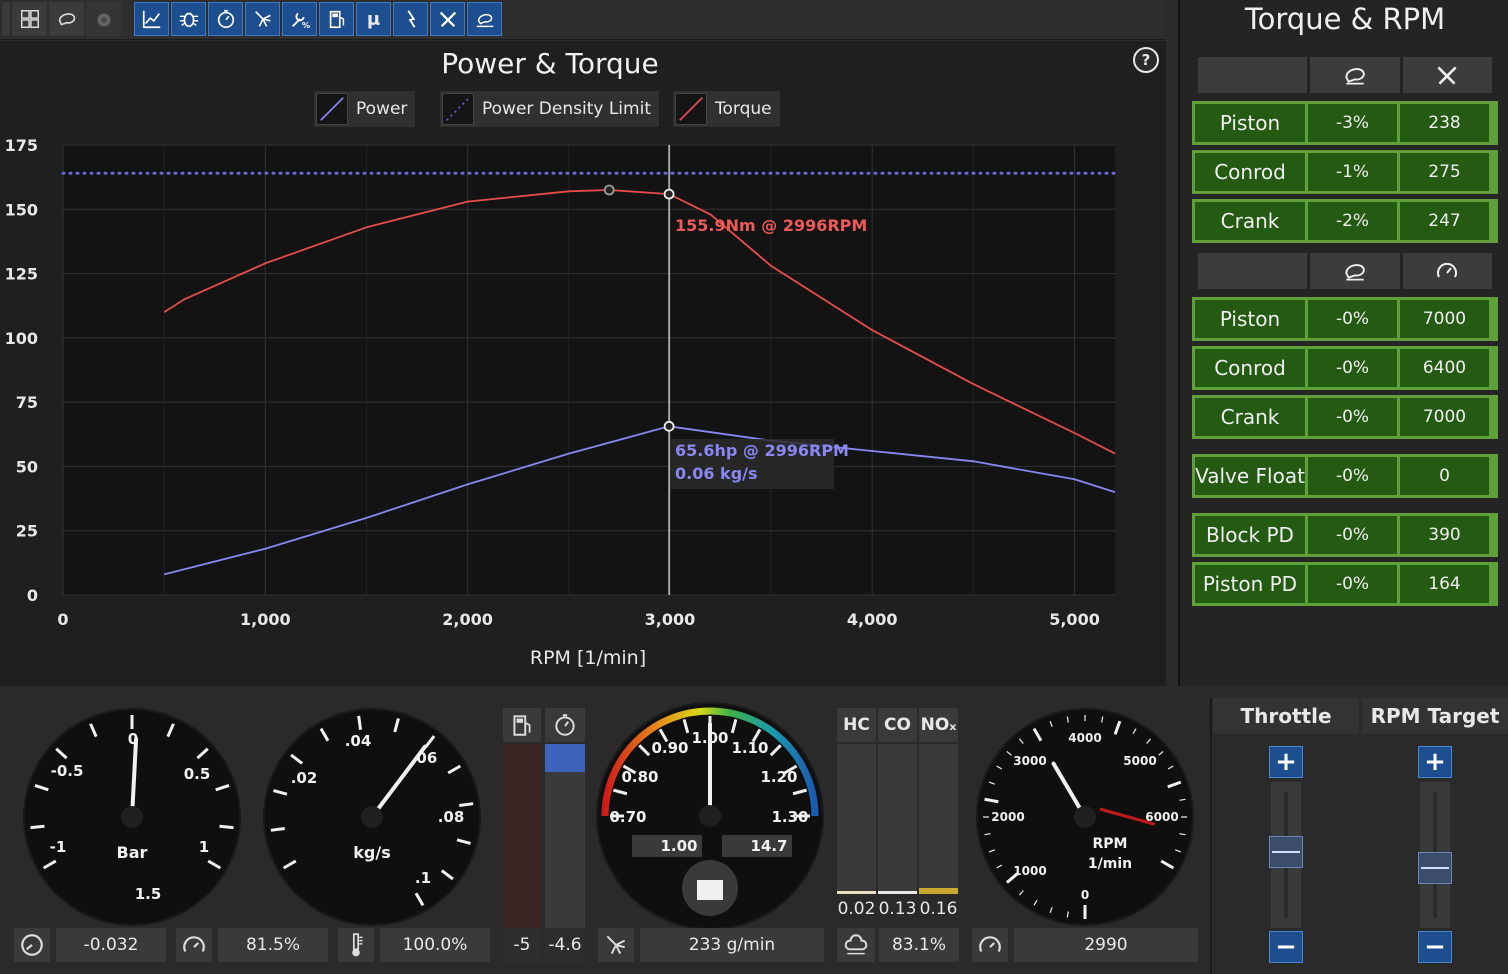  What do you see at coordinates (762, 450) in the screenshot?
I see `power-readout: 65.6hp @ 2996RPM` at bounding box center [762, 450].